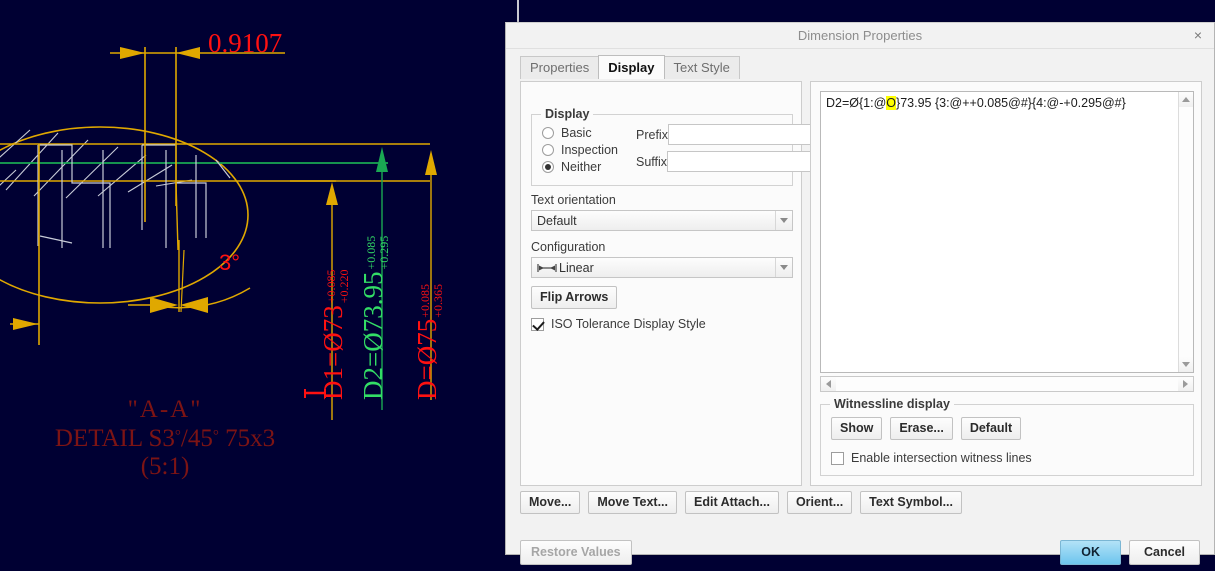 This screenshot has height=571, width=1215. I want to click on dimension-d-upper: +0.085, so click(425, 300).